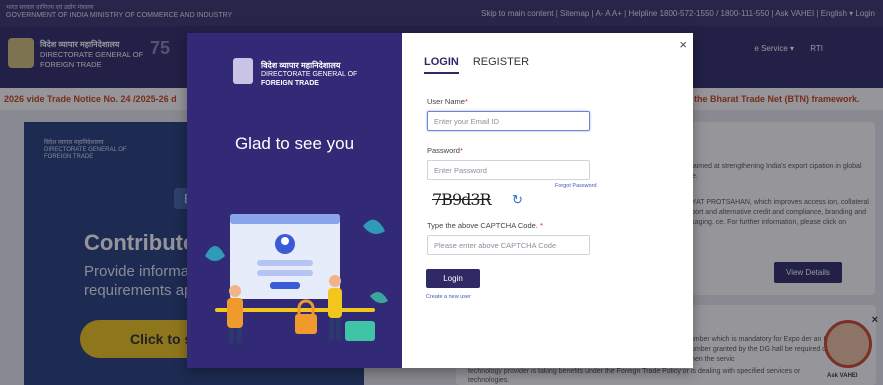 This screenshot has height=385, width=883. I want to click on refresh-icon: ↻, so click(517, 200).